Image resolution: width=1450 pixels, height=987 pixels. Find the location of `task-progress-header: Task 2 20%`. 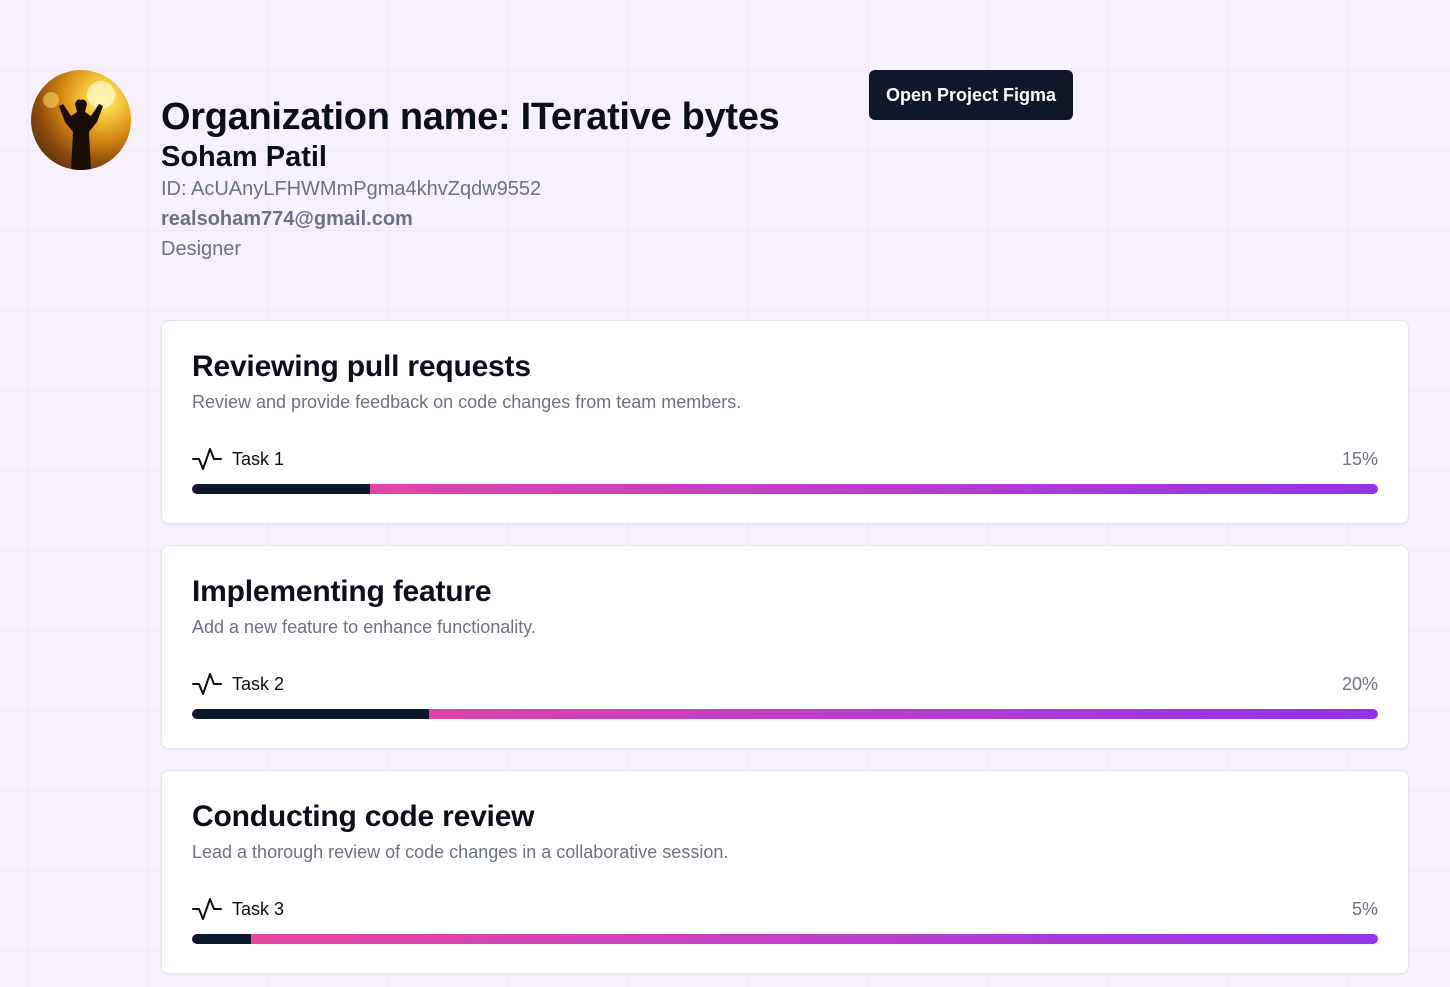

task-progress-header: Task 2 20% is located at coordinates (785, 684).